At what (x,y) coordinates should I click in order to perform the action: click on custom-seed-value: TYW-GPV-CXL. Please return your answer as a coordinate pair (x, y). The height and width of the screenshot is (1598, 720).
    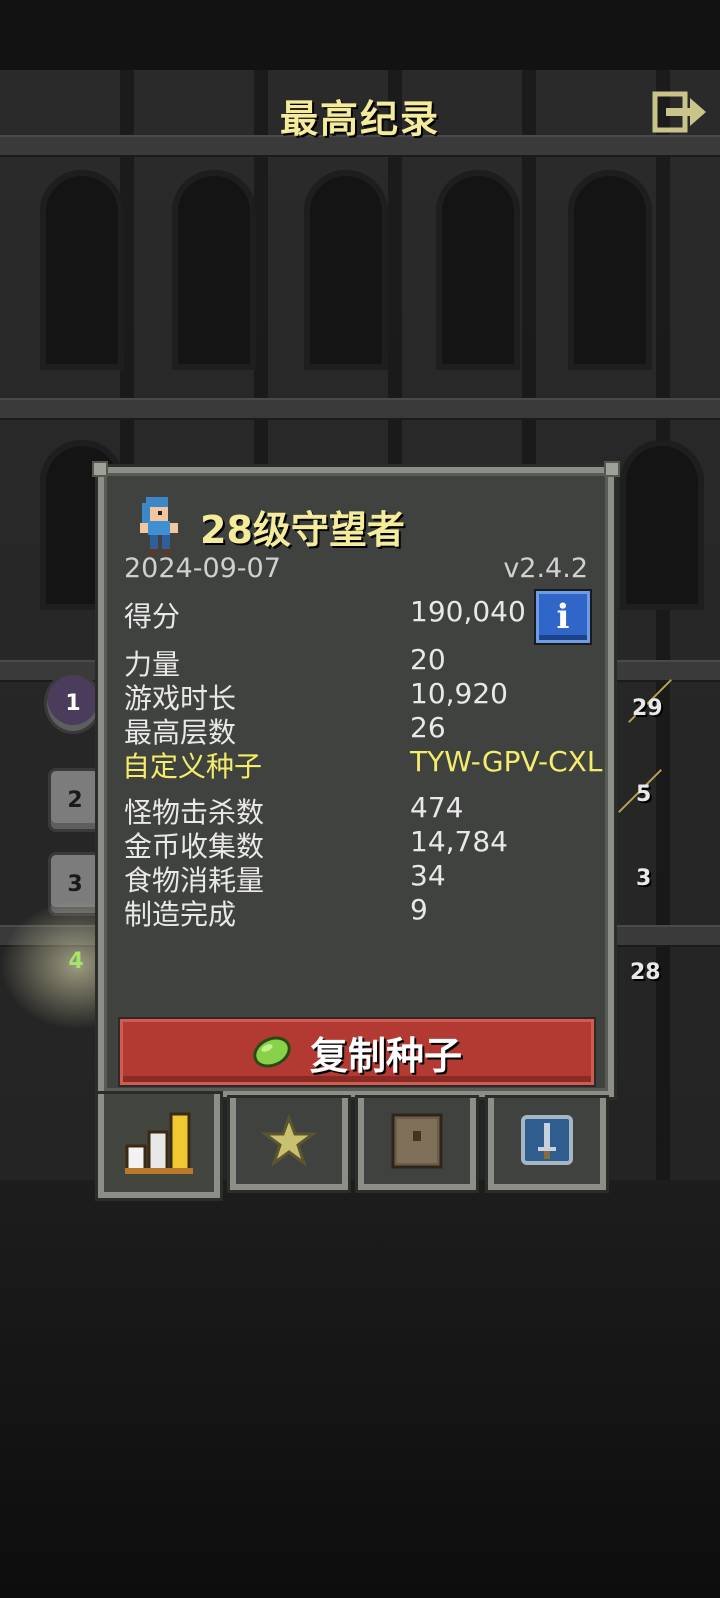
    Looking at the image, I should click on (506, 761).